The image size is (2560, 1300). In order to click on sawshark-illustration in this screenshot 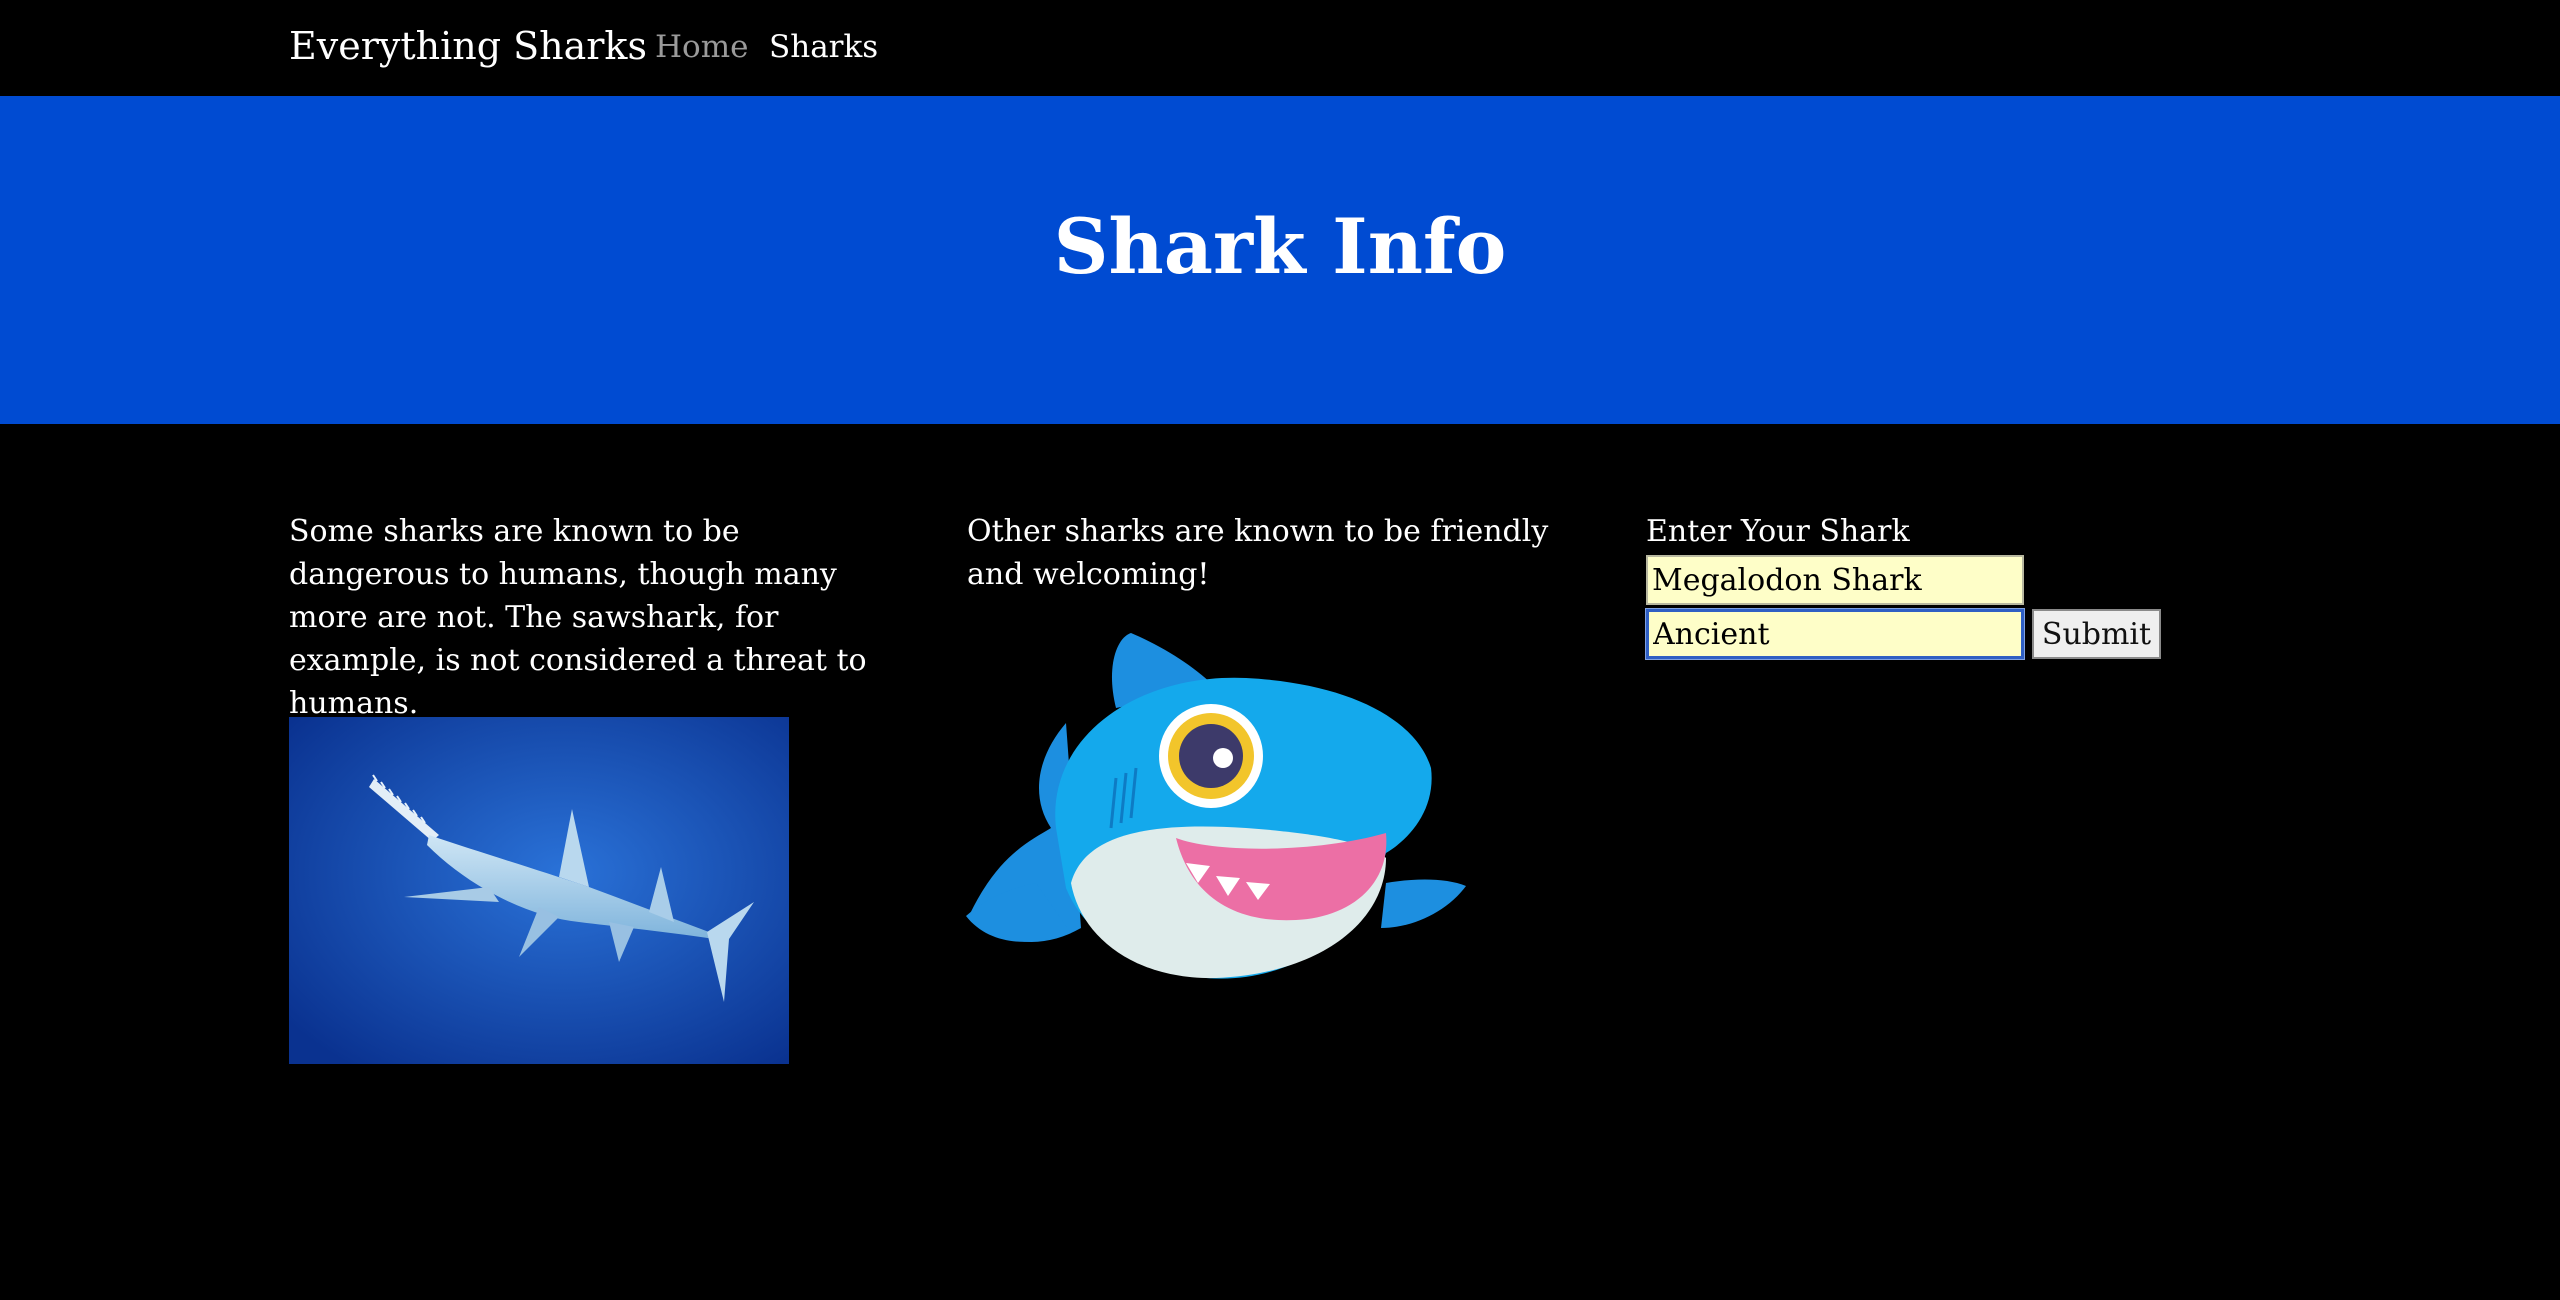, I will do `click(539, 890)`.